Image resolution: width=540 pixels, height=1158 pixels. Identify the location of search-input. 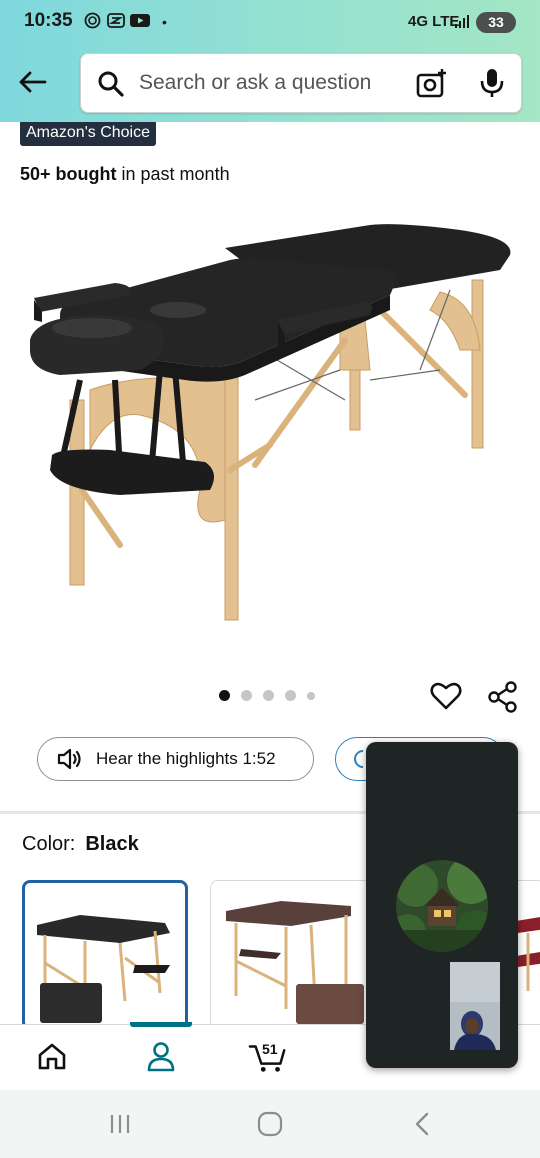
(269, 83).